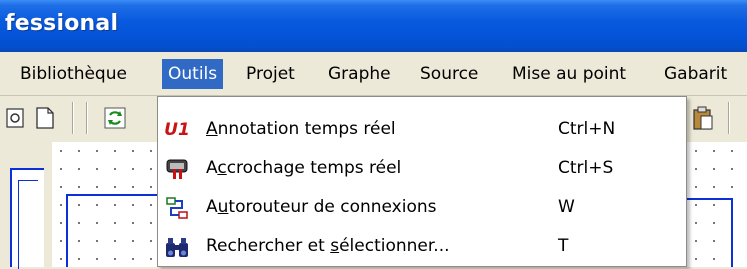  What do you see at coordinates (177, 208) in the screenshot?
I see `autorouter-icon` at bounding box center [177, 208].